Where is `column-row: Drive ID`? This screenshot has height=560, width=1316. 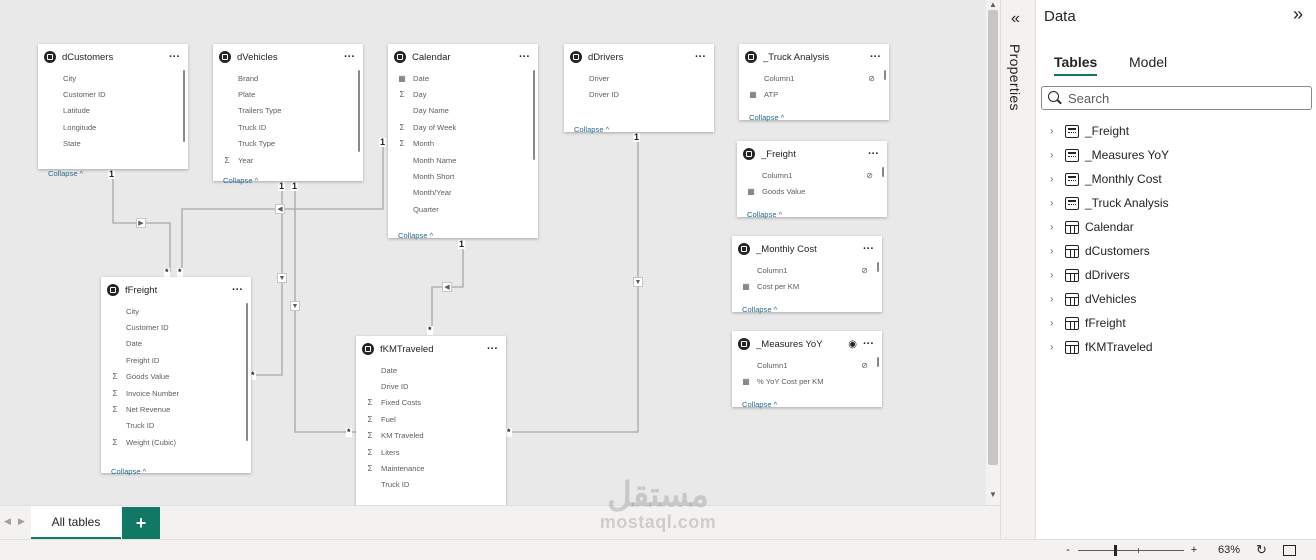
column-row: Drive ID is located at coordinates (435, 386).